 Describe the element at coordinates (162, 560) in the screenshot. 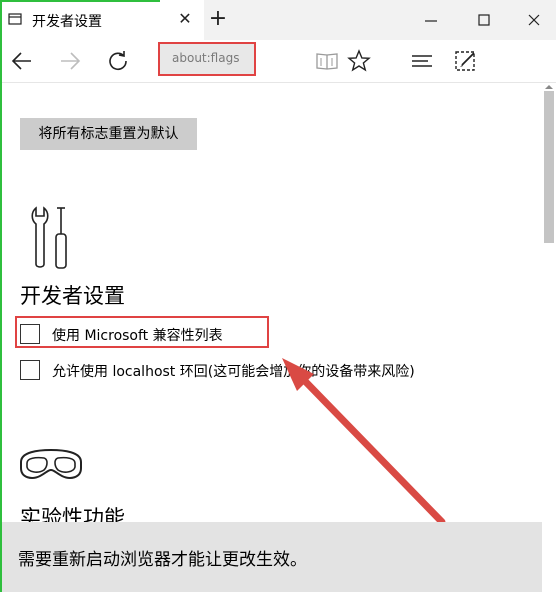

I see `restart-notification-text: 需要重新启动浏览器才能让更改生效。` at that location.